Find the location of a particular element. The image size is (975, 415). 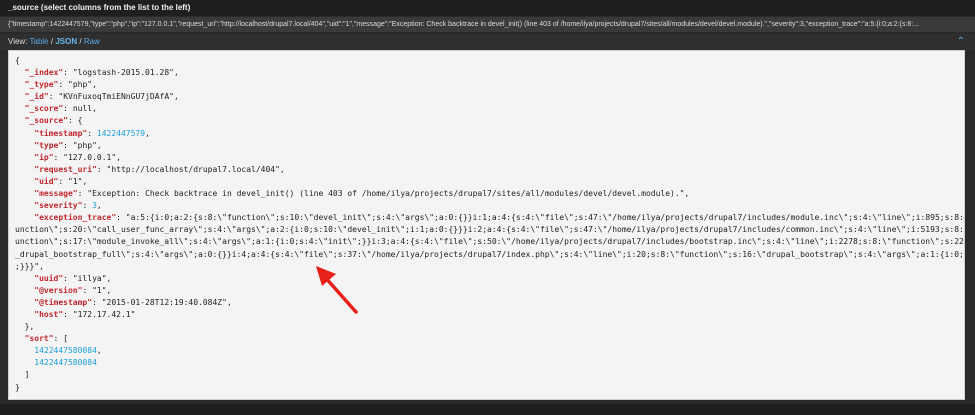

json-key: "@timestamp" is located at coordinates (63, 302).